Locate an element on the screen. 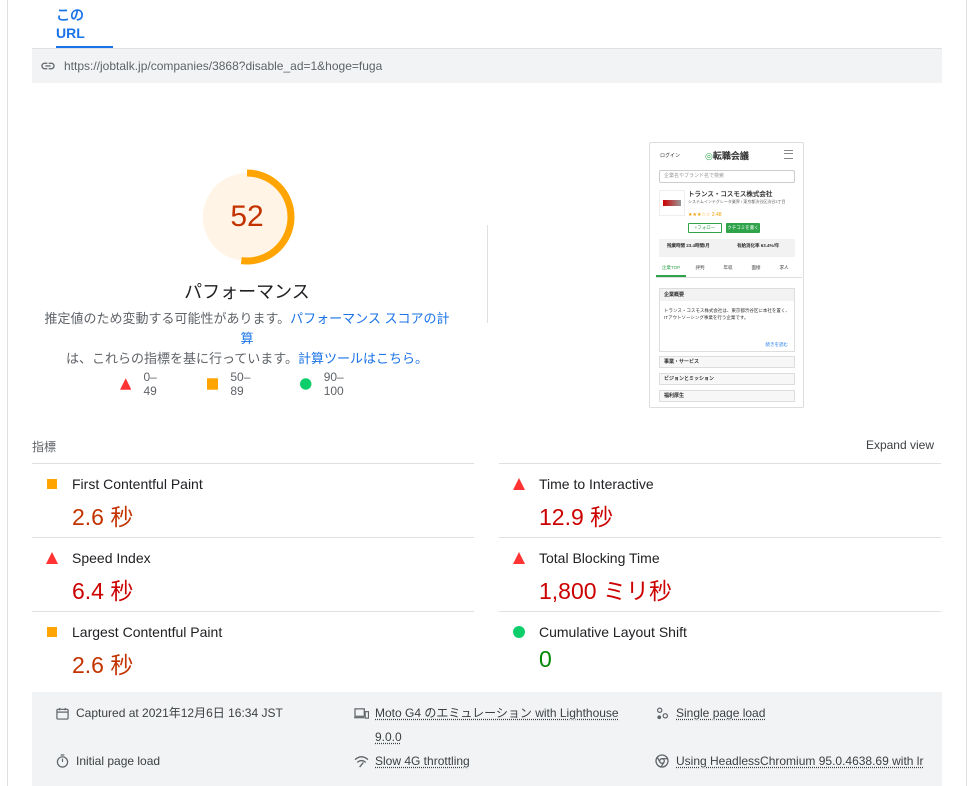  metric-cls: Cumulative Layout Shift 0 is located at coordinates (720, 648).